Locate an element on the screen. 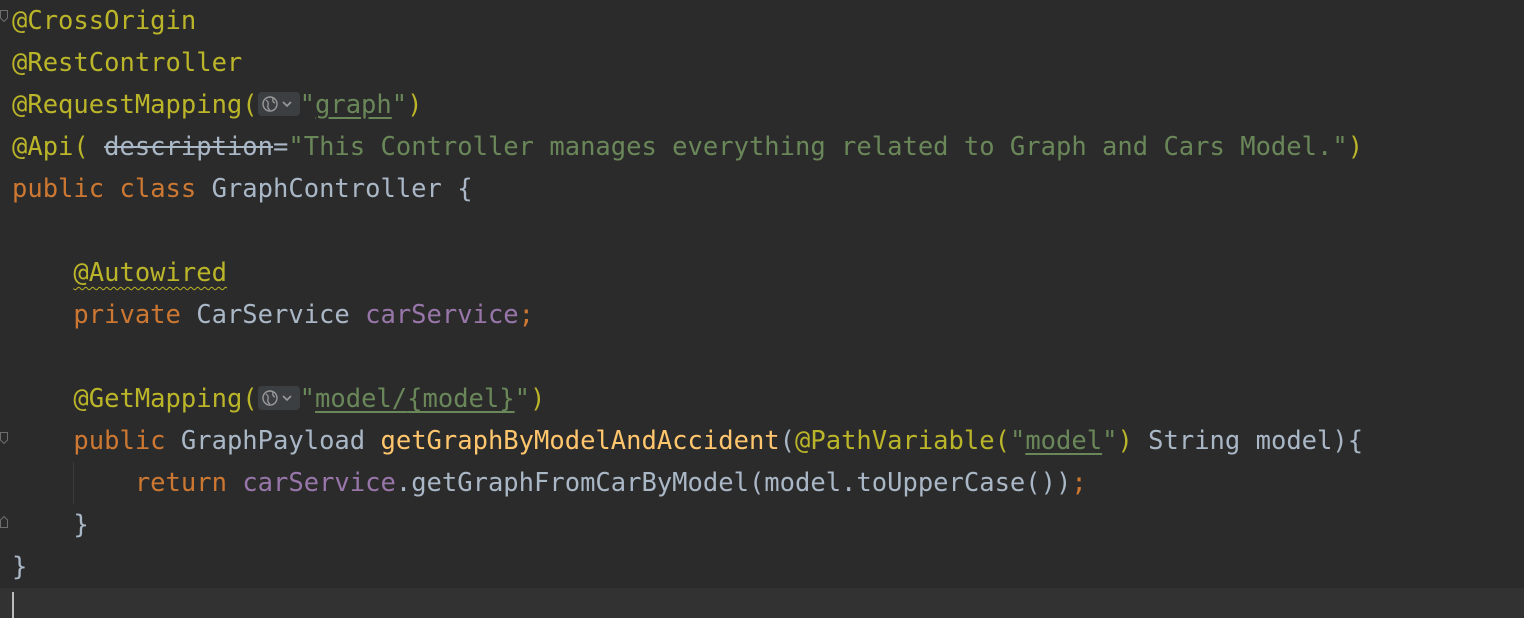 The image size is (1524, 618). code-token: CarService is located at coordinates (273, 315).